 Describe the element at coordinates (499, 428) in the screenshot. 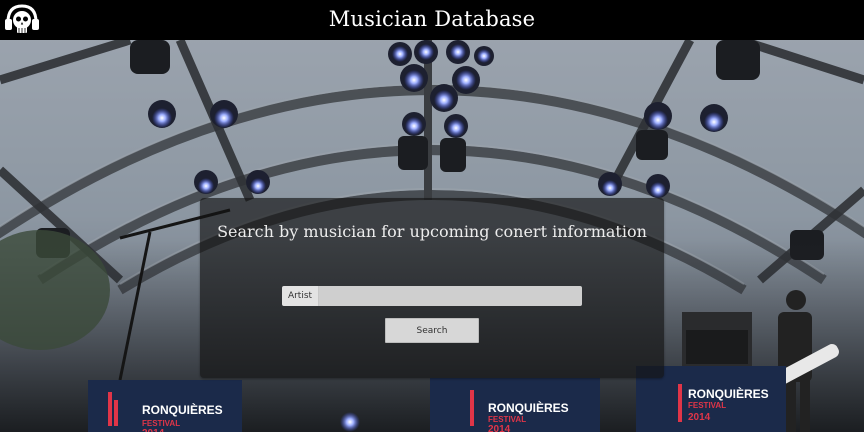

I see `banner-year-center: 2014` at that location.